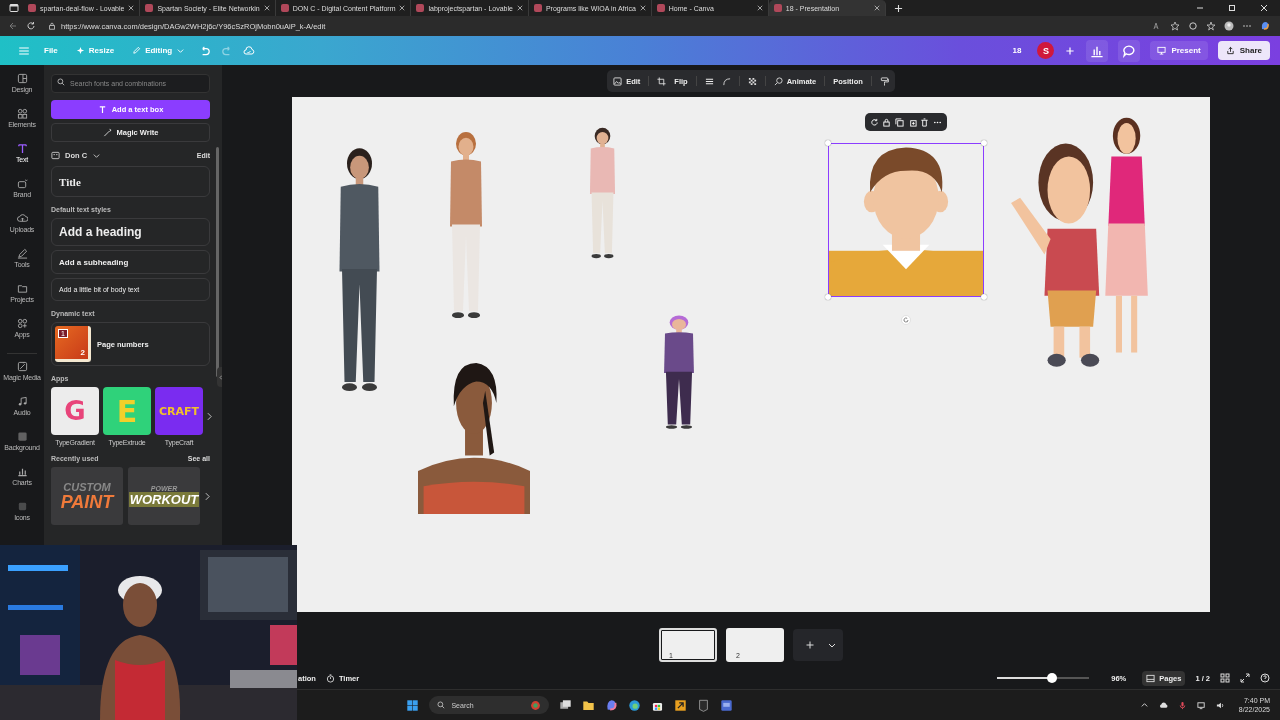  Describe the element at coordinates (22, 218) in the screenshot. I see `cloud-upload-icon` at that location.